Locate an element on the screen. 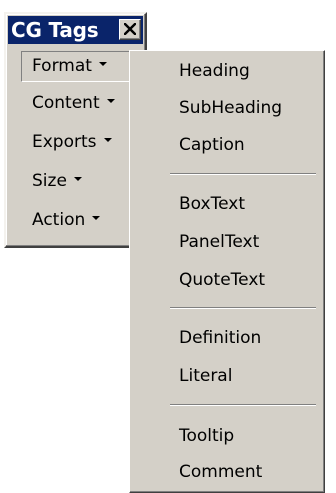  toolbar-item-format: Format is located at coordinates (78, 66).